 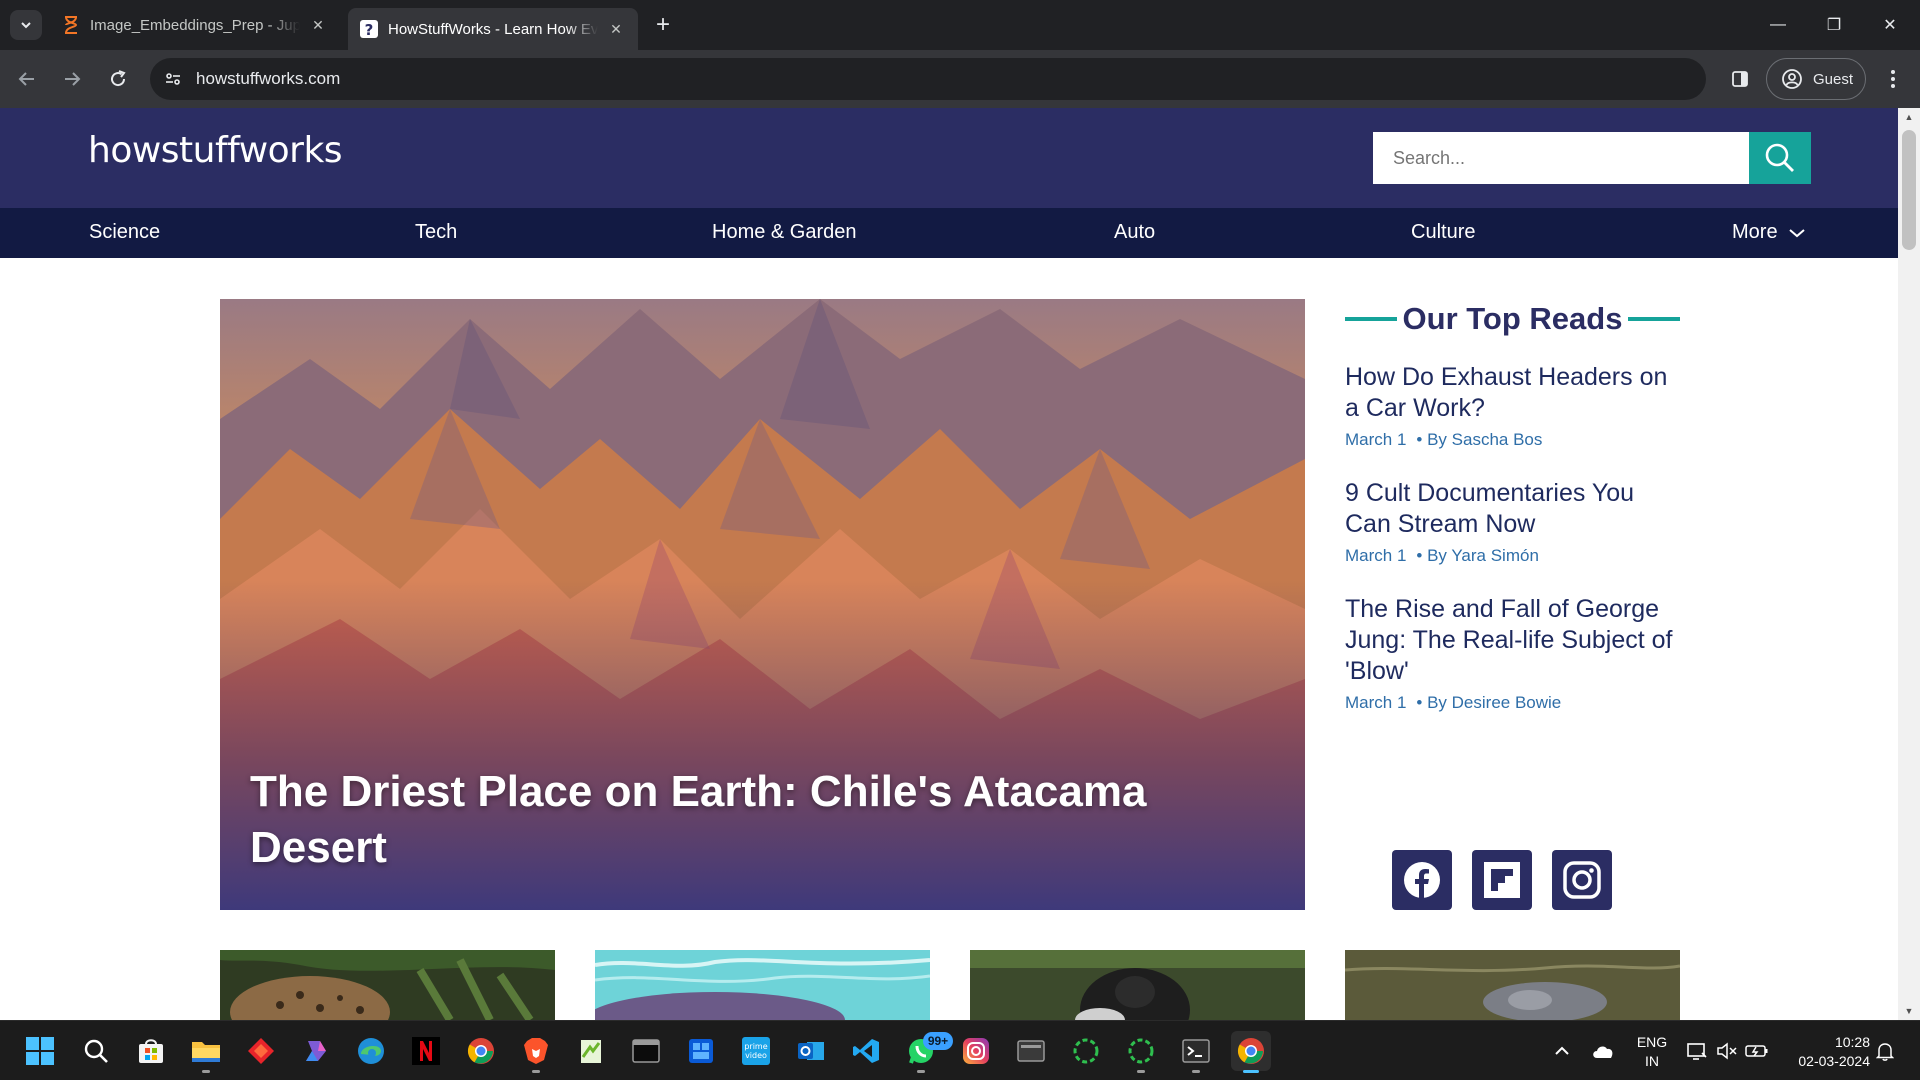 What do you see at coordinates (1909, 117) in the screenshot?
I see `scroll-up-icon: ▲` at bounding box center [1909, 117].